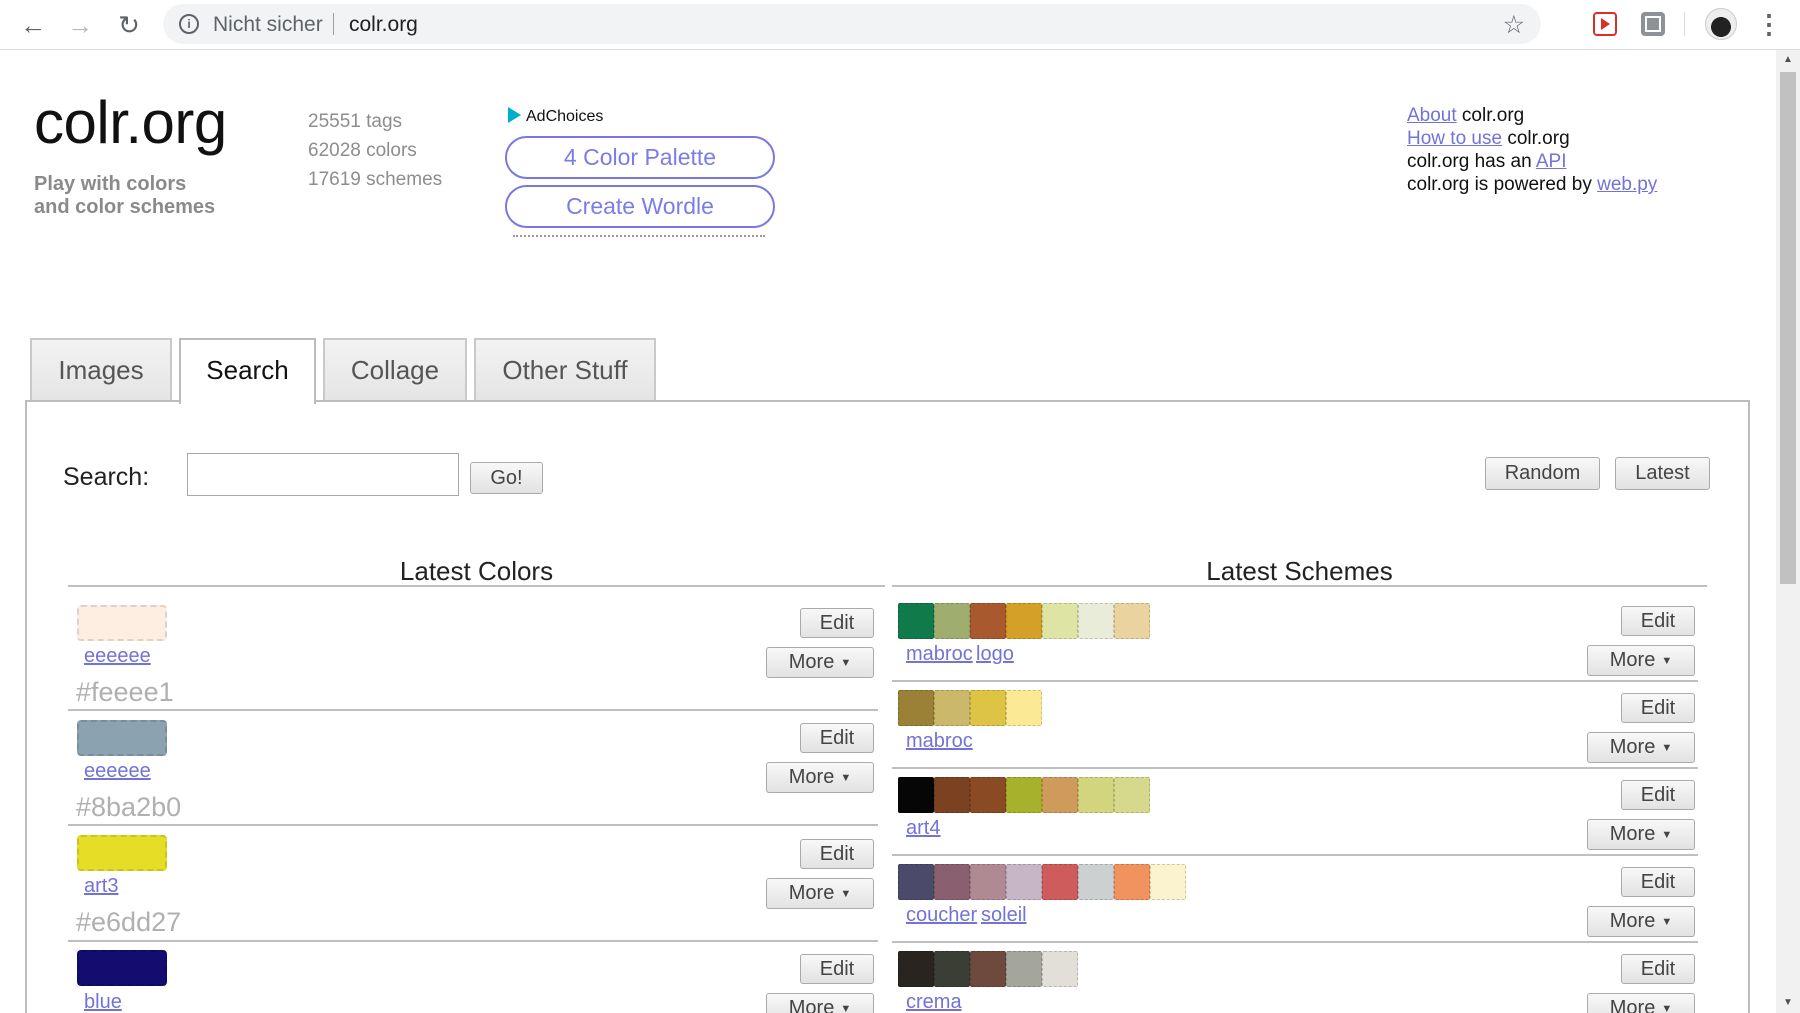  Describe the element at coordinates (934, 1002) in the screenshot. I see `scheme-tag-link: crema` at that location.